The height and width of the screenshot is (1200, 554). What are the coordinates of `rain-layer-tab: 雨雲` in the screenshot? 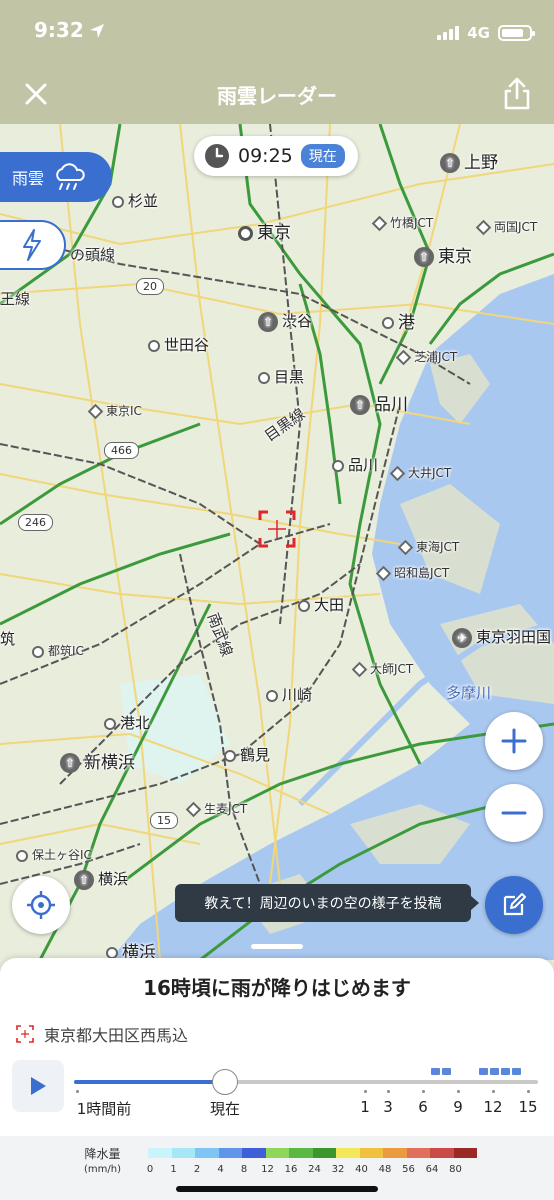 It's located at (56, 177).